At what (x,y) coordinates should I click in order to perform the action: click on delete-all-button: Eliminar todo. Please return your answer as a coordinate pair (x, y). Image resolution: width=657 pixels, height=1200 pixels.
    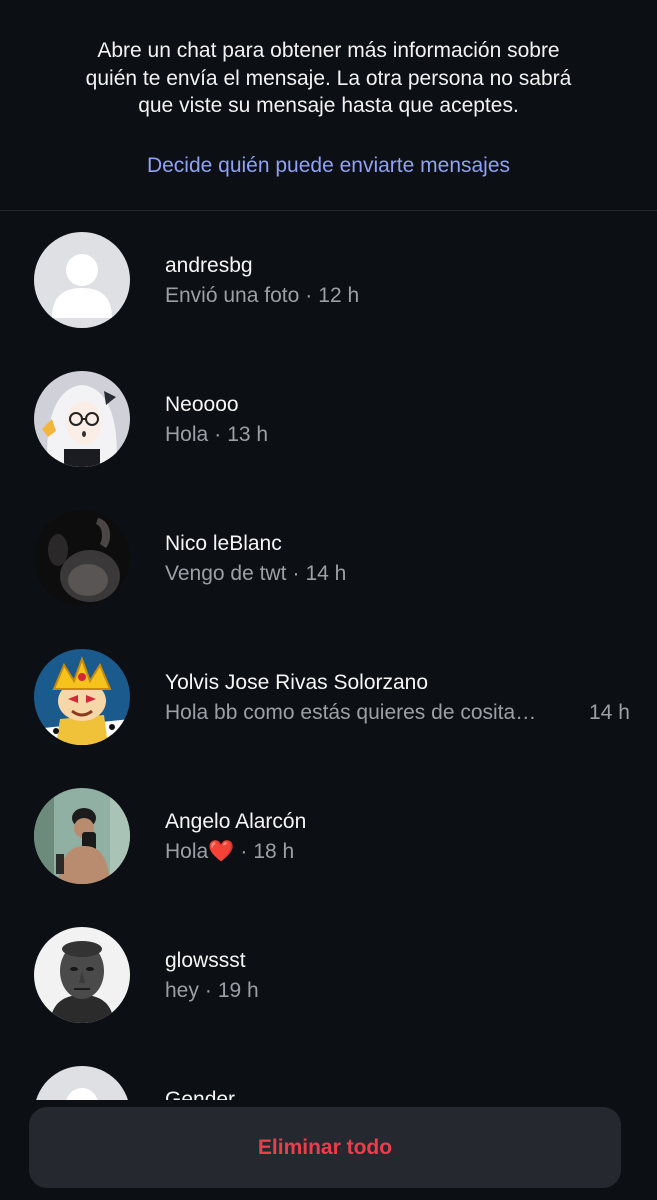
    Looking at the image, I should click on (325, 1147).